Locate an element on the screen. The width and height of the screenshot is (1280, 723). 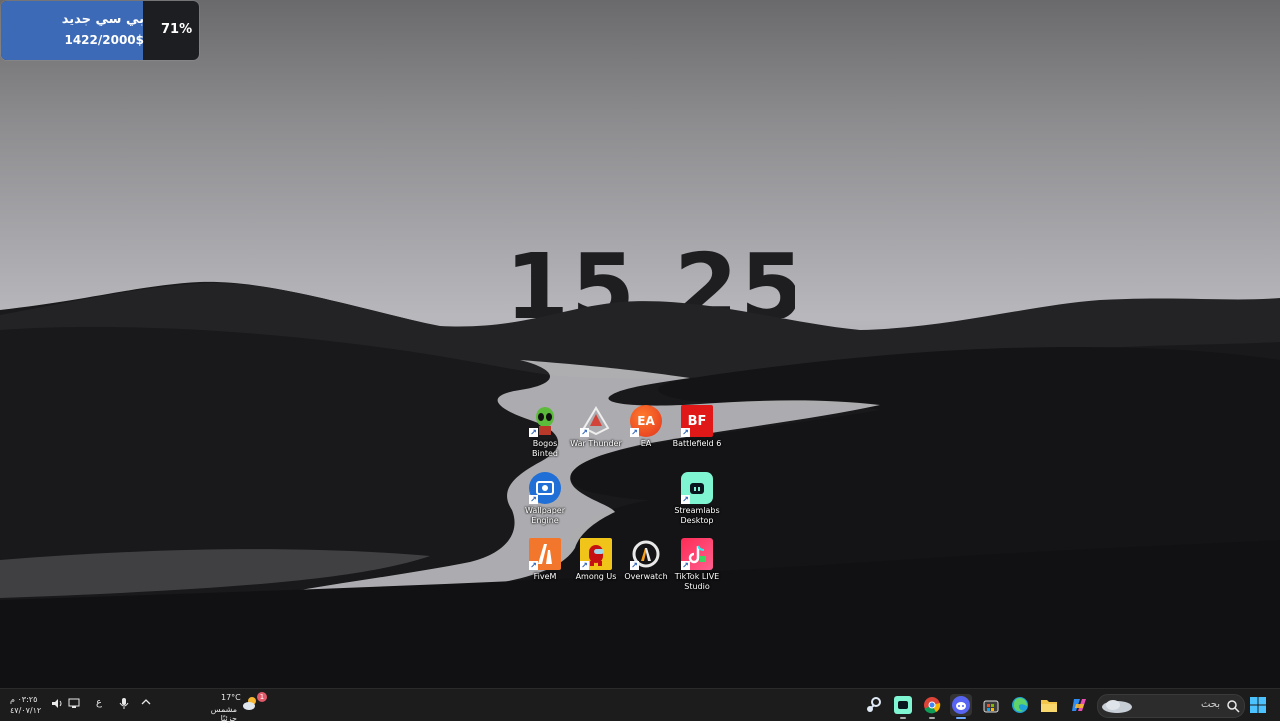
icon-label: EA is located at coordinates (646, 443).